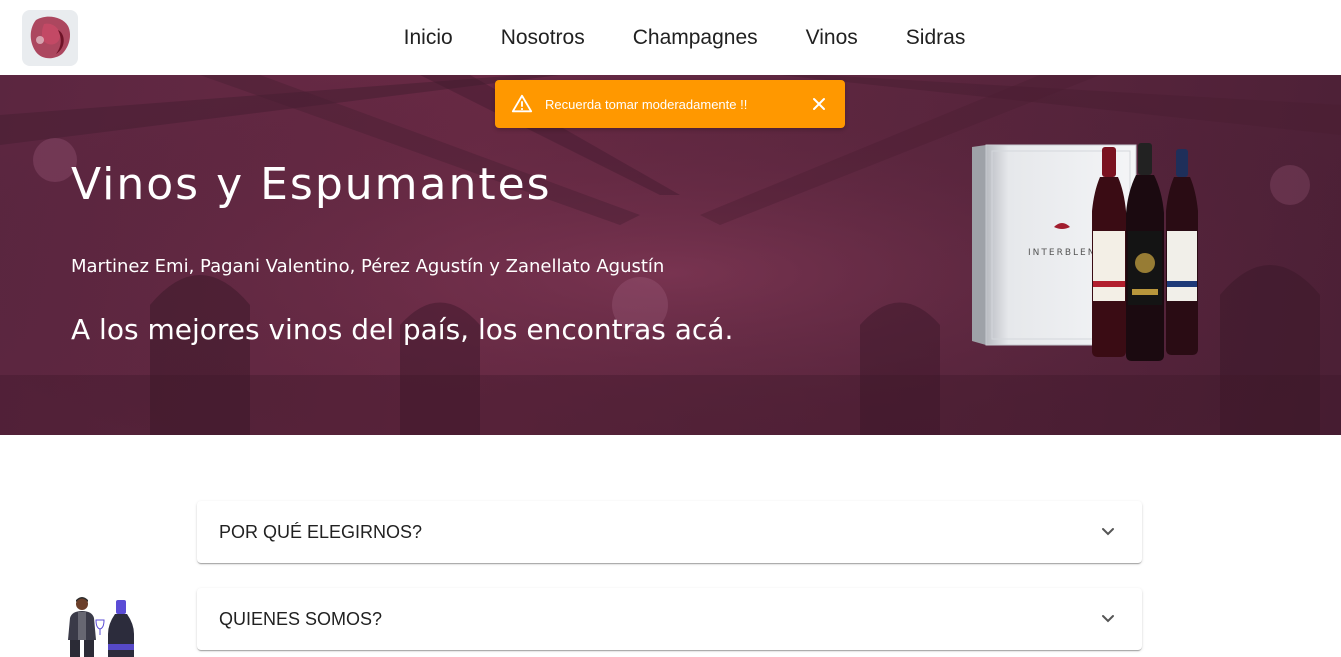 This screenshot has width=1341, height=657. Describe the element at coordinates (543, 38) in the screenshot. I see `nav-link-nosotros: Nosotros` at that location.